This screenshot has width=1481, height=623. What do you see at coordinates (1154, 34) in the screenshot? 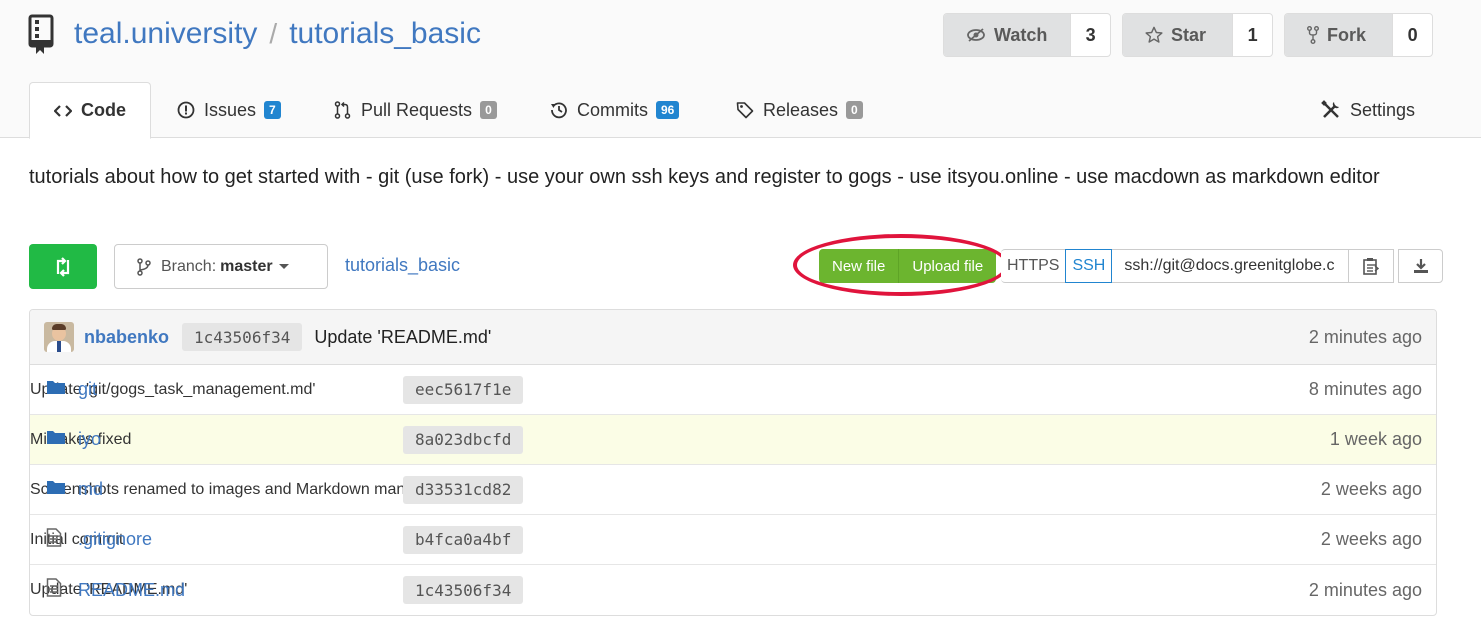
I see `star-icon` at bounding box center [1154, 34].